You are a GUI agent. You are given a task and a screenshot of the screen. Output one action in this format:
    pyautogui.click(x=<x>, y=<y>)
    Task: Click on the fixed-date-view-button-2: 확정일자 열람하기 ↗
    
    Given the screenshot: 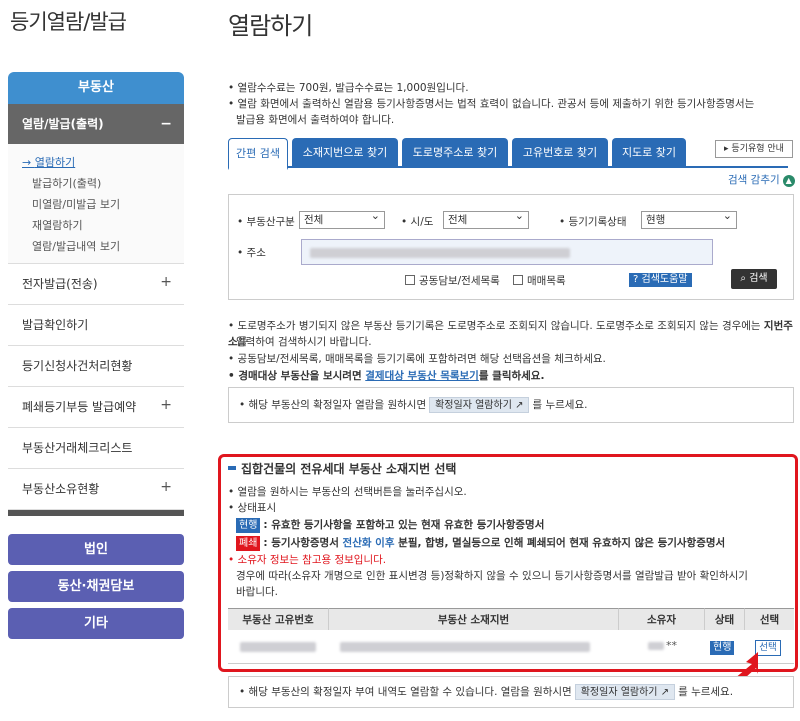 What is the action you would take?
    pyautogui.click(x=625, y=692)
    